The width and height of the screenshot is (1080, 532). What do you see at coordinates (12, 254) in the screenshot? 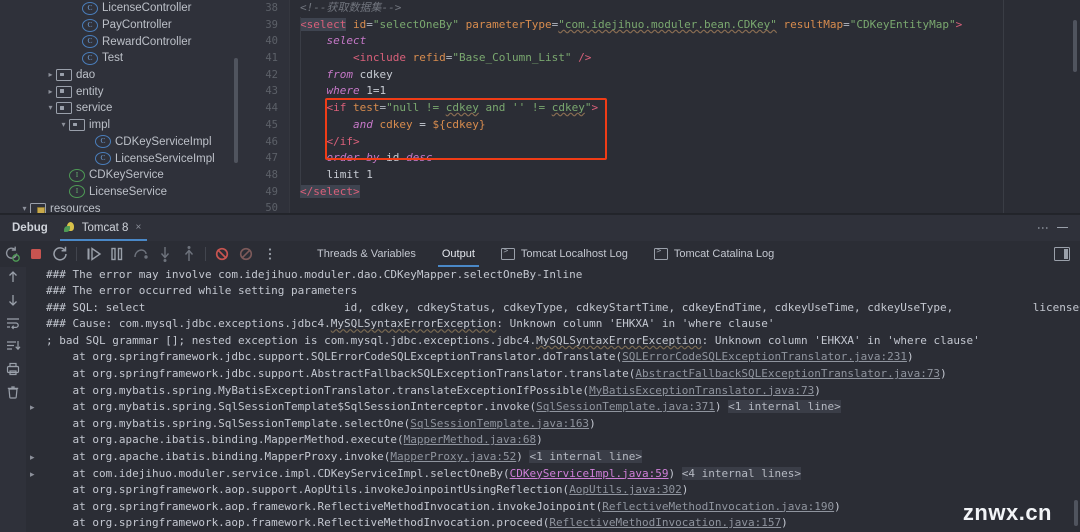
I see `rerun-button` at bounding box center [12, 254].